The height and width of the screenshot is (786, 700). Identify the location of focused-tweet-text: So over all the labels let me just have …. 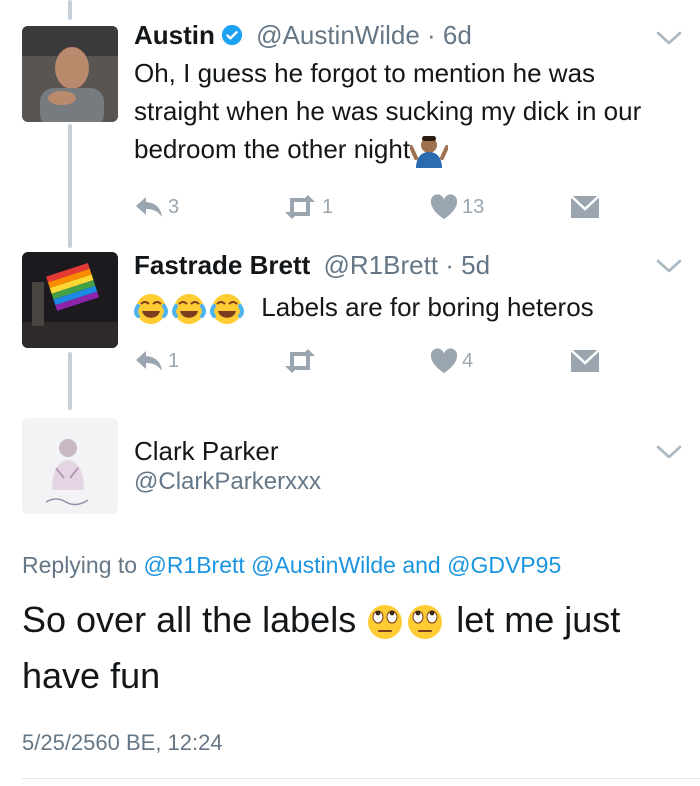
(347, 648).